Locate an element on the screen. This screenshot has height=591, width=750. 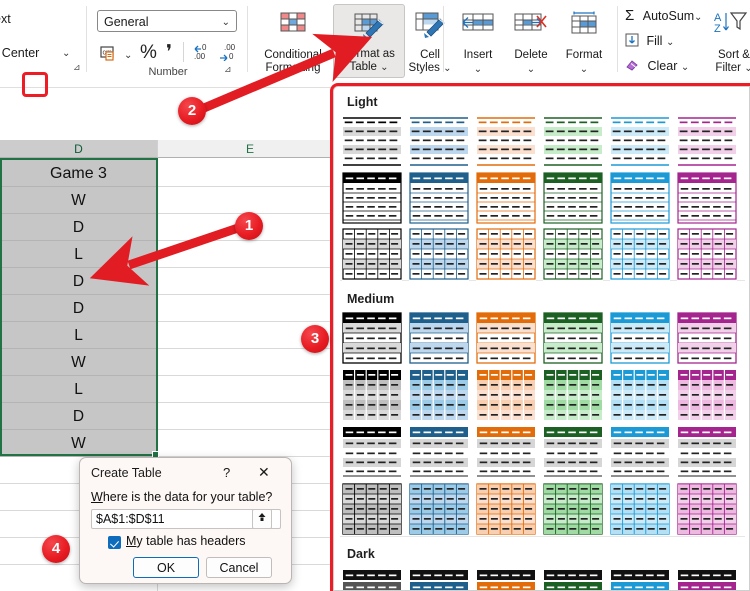
sort-filter-chevron-down-icon: ⌄ is located at coordinates (747, 68).